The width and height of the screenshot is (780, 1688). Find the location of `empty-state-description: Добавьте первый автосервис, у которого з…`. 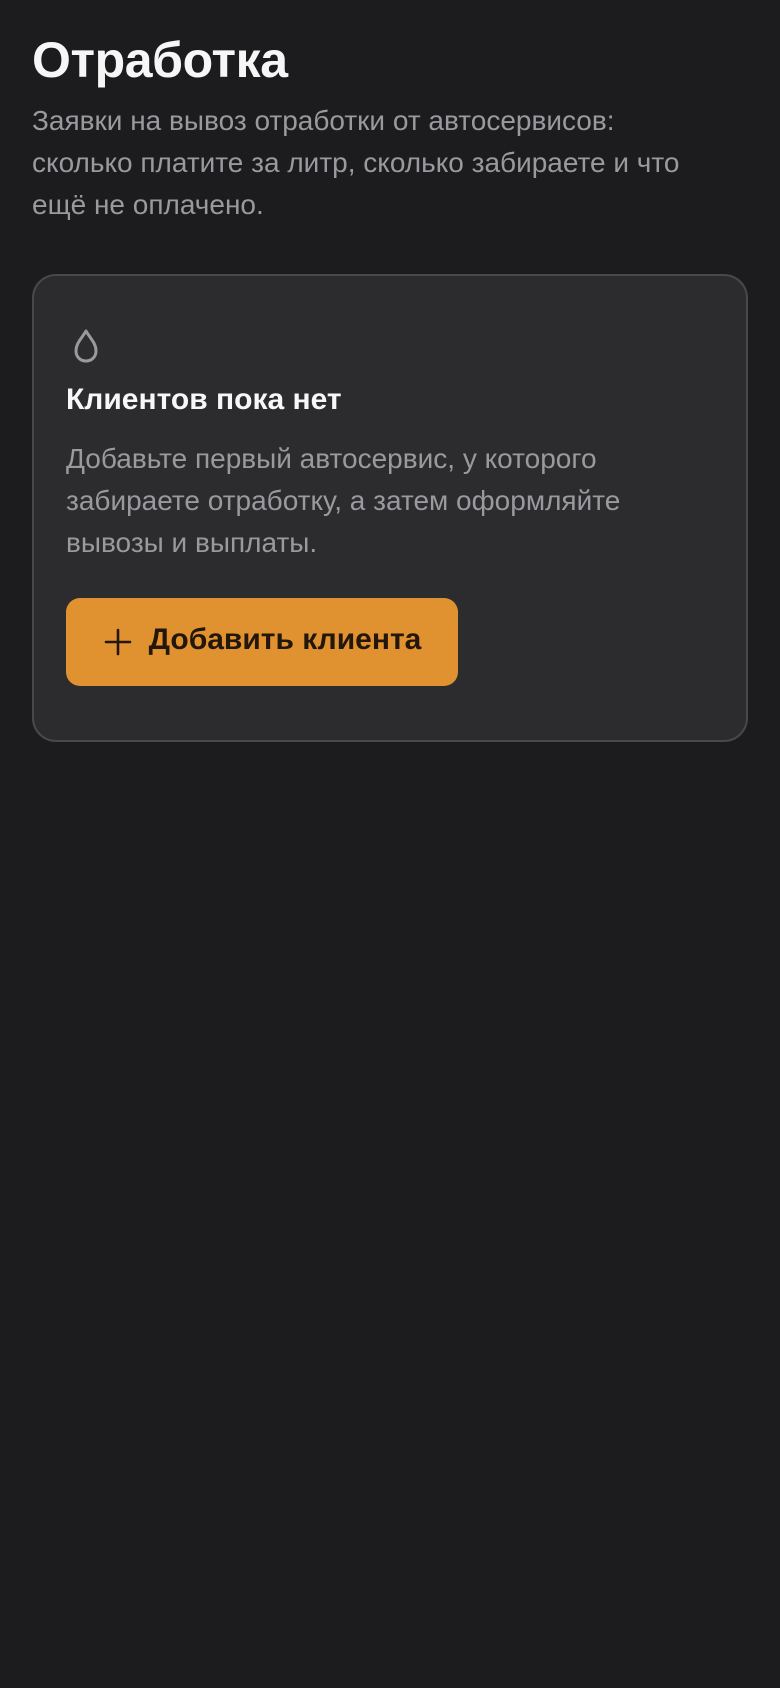

empty-state-description: Добавьте первый автосервис, у которого з… is located at coordinates (343, 500).